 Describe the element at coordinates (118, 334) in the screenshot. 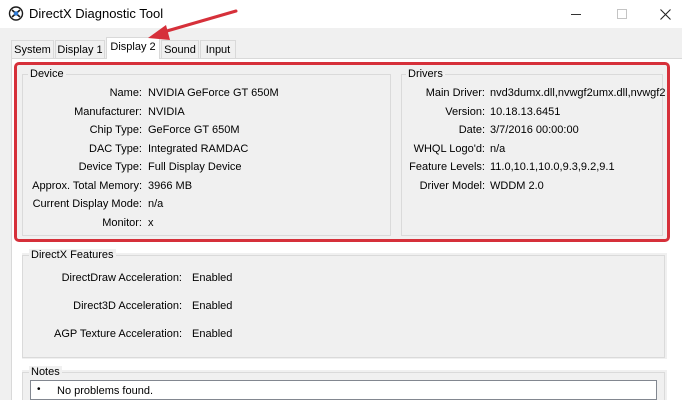

I see `agp-texture-label: AGP Texture Acceleration:` at that location.